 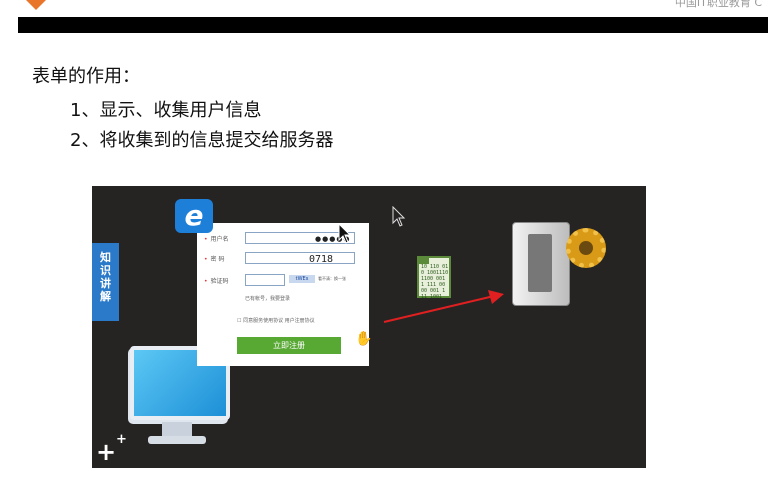 What do you see at coordinates (105, 296) in the screenshot?
I see `tab-char: 解` at bounding box center [105, 296].